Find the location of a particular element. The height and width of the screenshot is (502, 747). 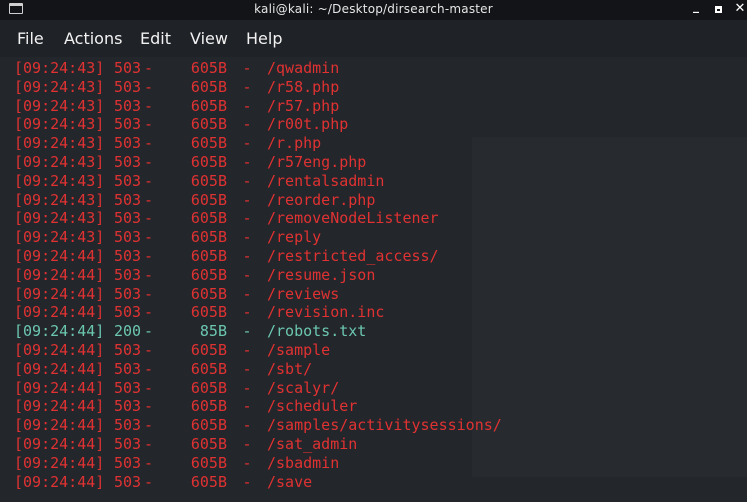

request-path: /reorder.php is located at coordinates (321, 199).